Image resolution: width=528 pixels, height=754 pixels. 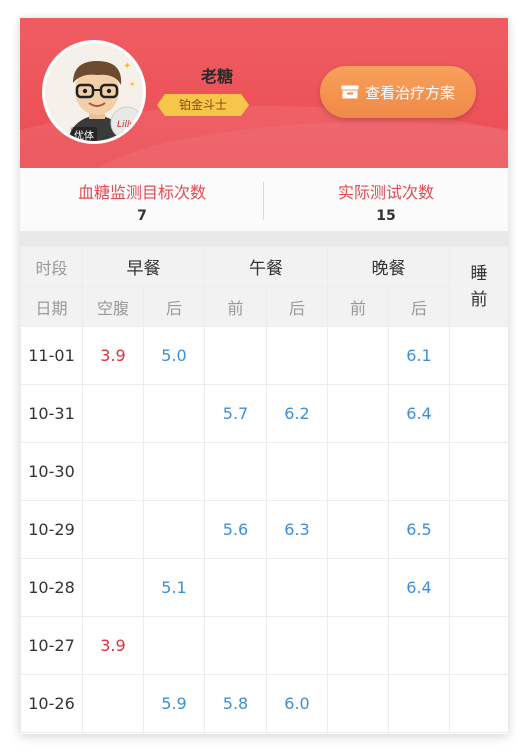 I want to click on lunch-before-header: 前, so click(x=235, y=306).